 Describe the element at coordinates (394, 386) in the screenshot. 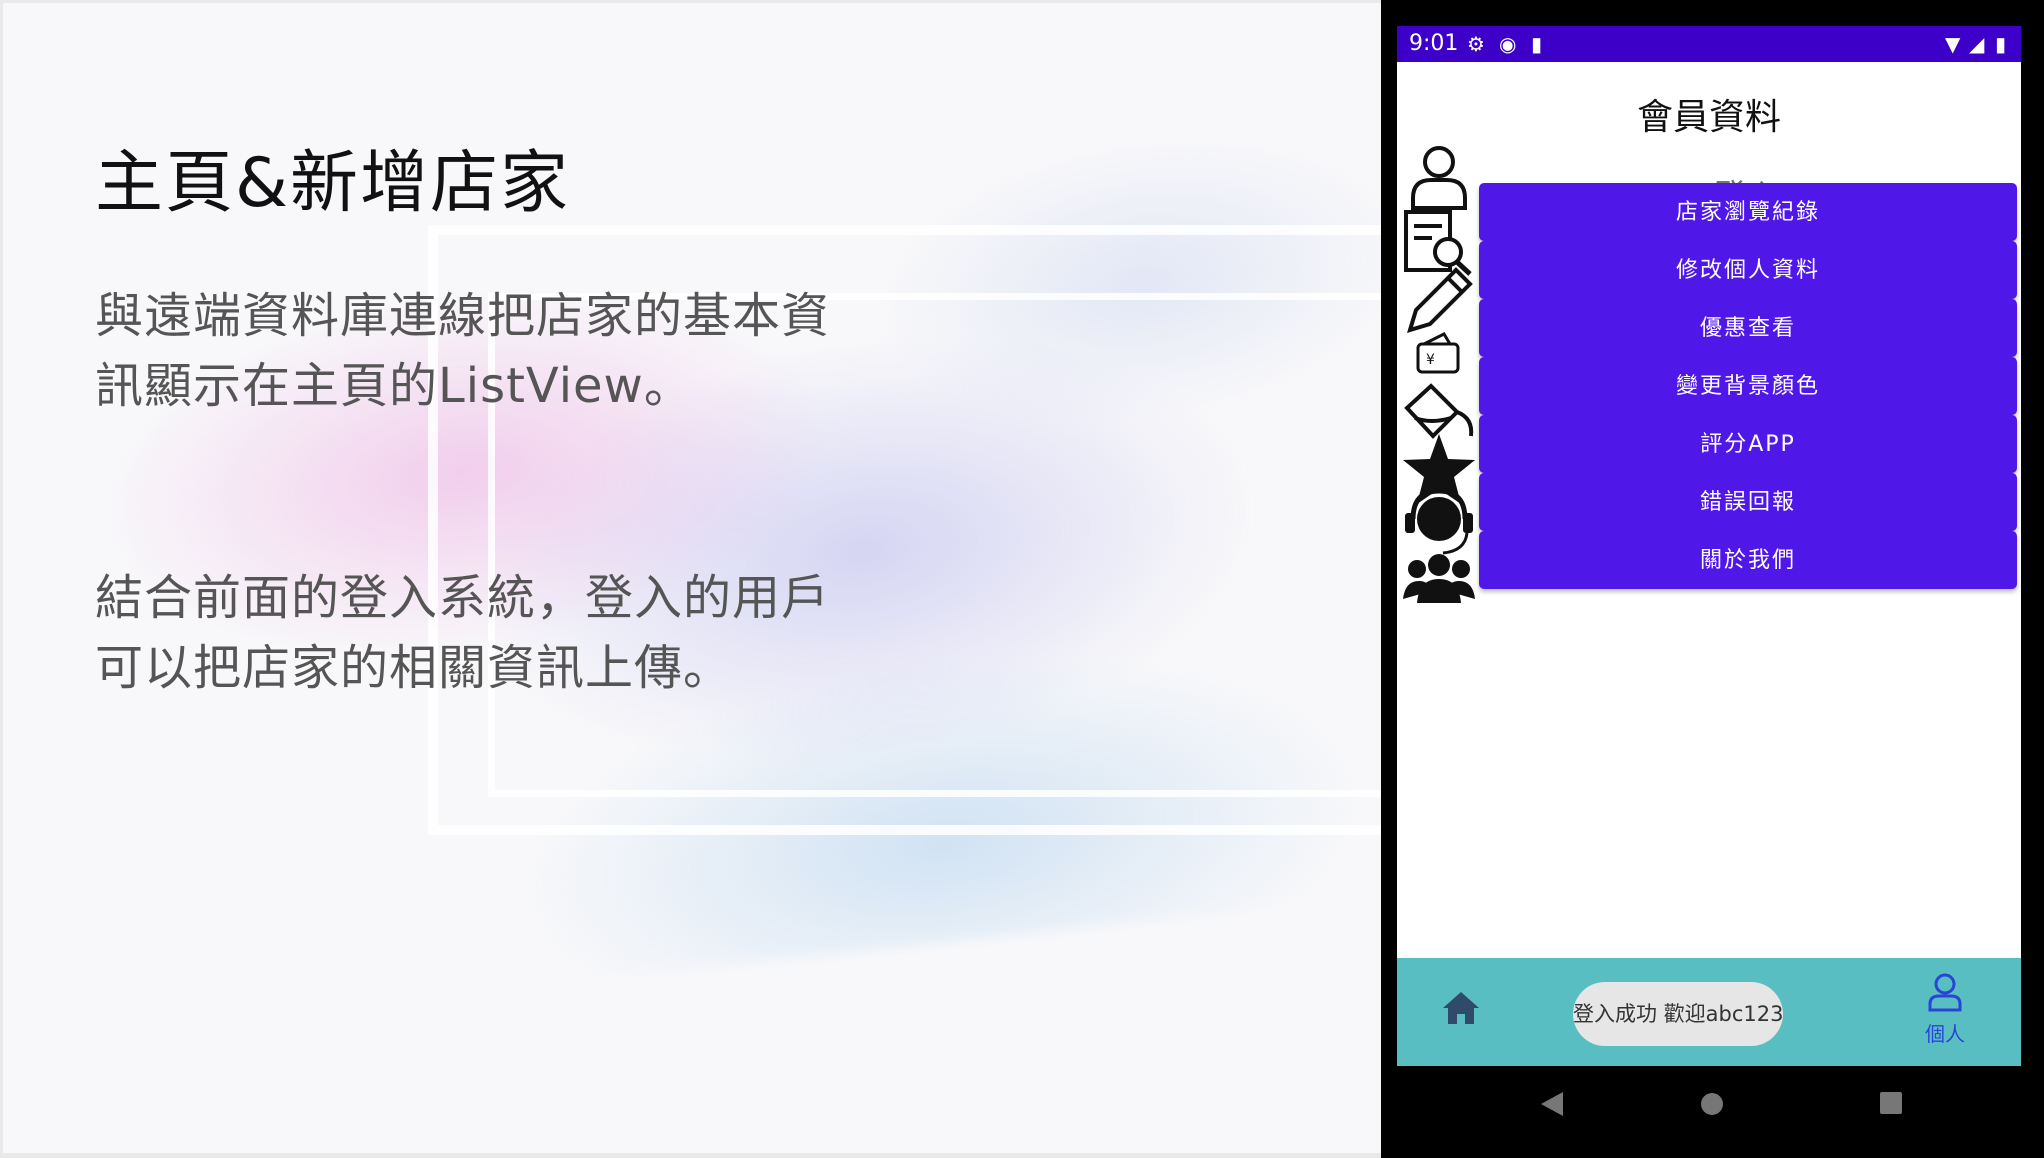

I see `paragraph-line: 訊顯示在主頁的ListView。` at that location.